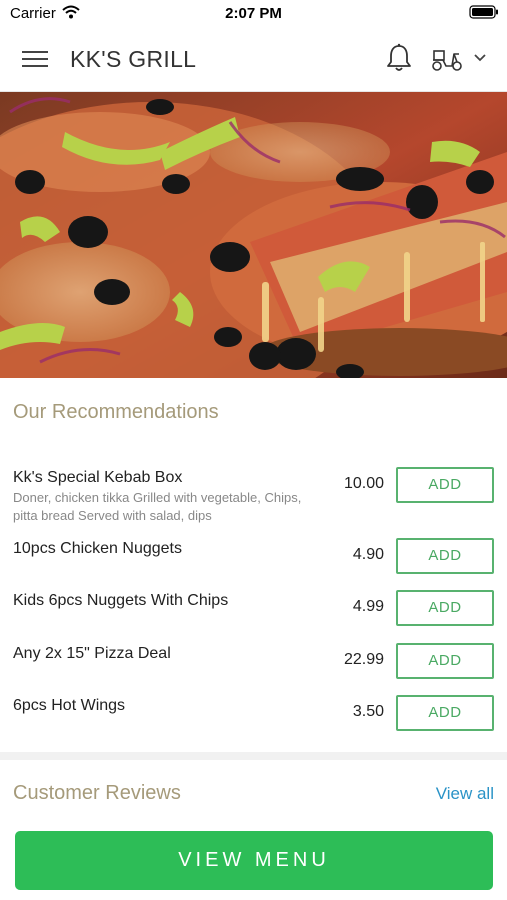  Describe the element at coordinates (116, 412) in the screenshot. I see `recommendations-title: Our Recommendations` at that location.